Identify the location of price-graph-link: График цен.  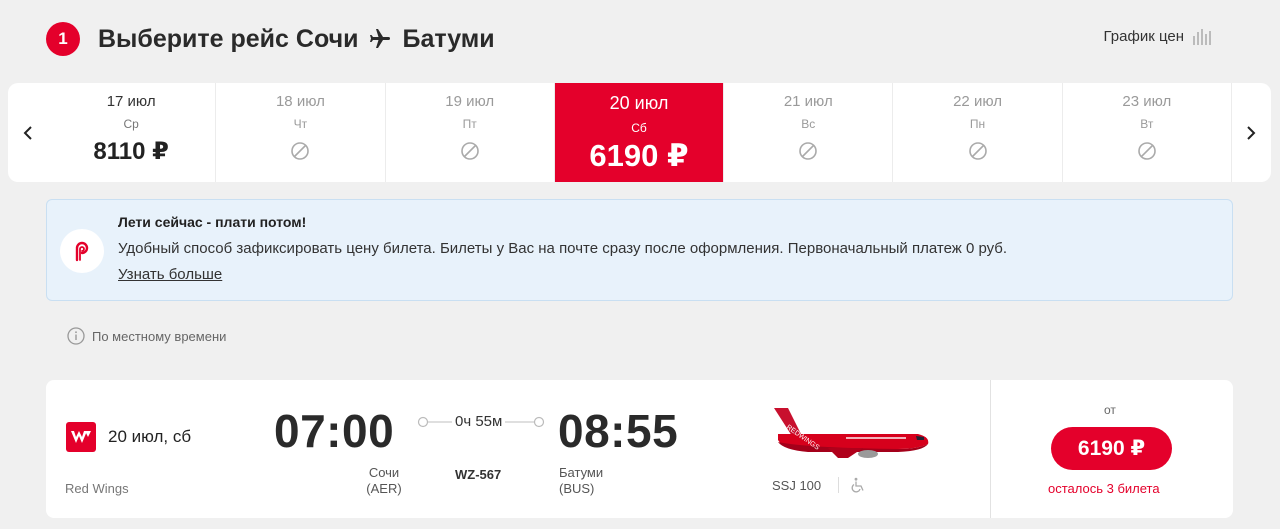
(1159, 36).